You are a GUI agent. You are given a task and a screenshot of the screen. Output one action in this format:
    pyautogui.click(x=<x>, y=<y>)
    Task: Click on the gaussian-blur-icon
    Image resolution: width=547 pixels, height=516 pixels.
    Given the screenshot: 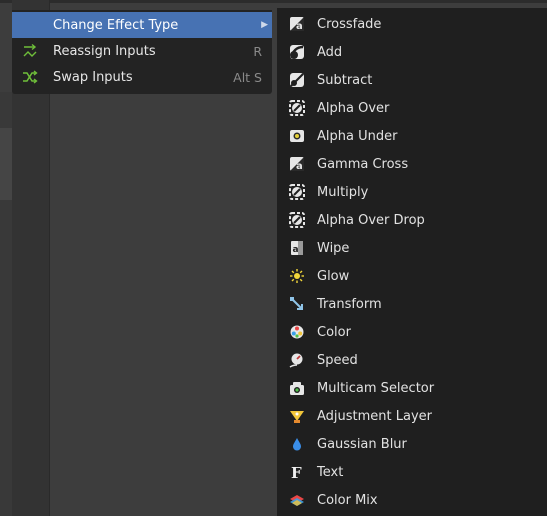 What is the action you would take?
    pyautogui.click(x=297, y=444)
    